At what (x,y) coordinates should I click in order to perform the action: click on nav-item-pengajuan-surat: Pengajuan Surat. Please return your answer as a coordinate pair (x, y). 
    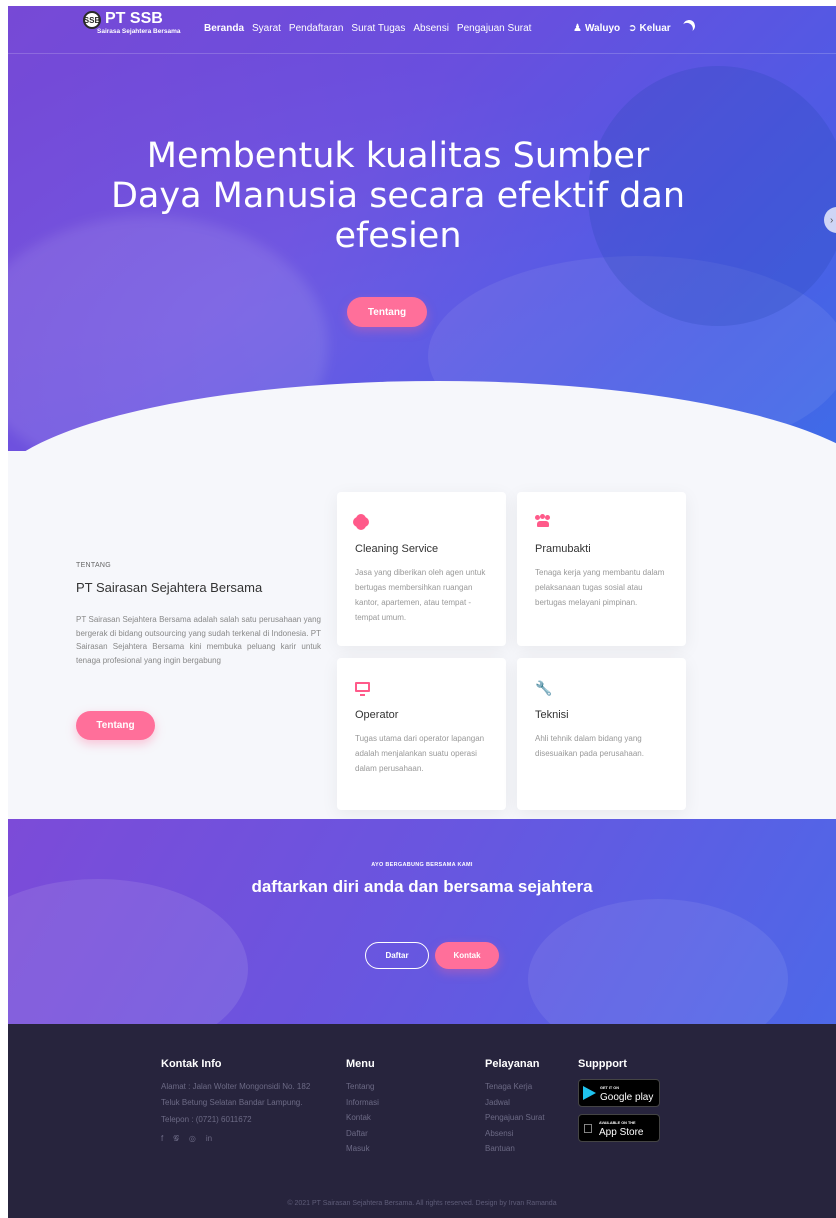
    Looking at the image, I should click on (494, 28).